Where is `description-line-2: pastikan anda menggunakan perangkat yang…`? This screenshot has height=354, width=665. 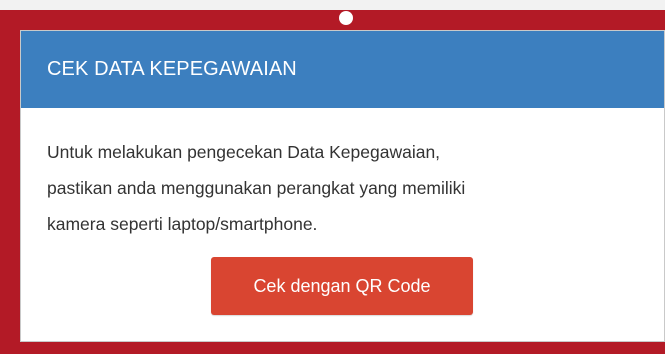
description-line-2: pastikan anda menggunakan perangkat yang… is located at coordinates (256, 188).